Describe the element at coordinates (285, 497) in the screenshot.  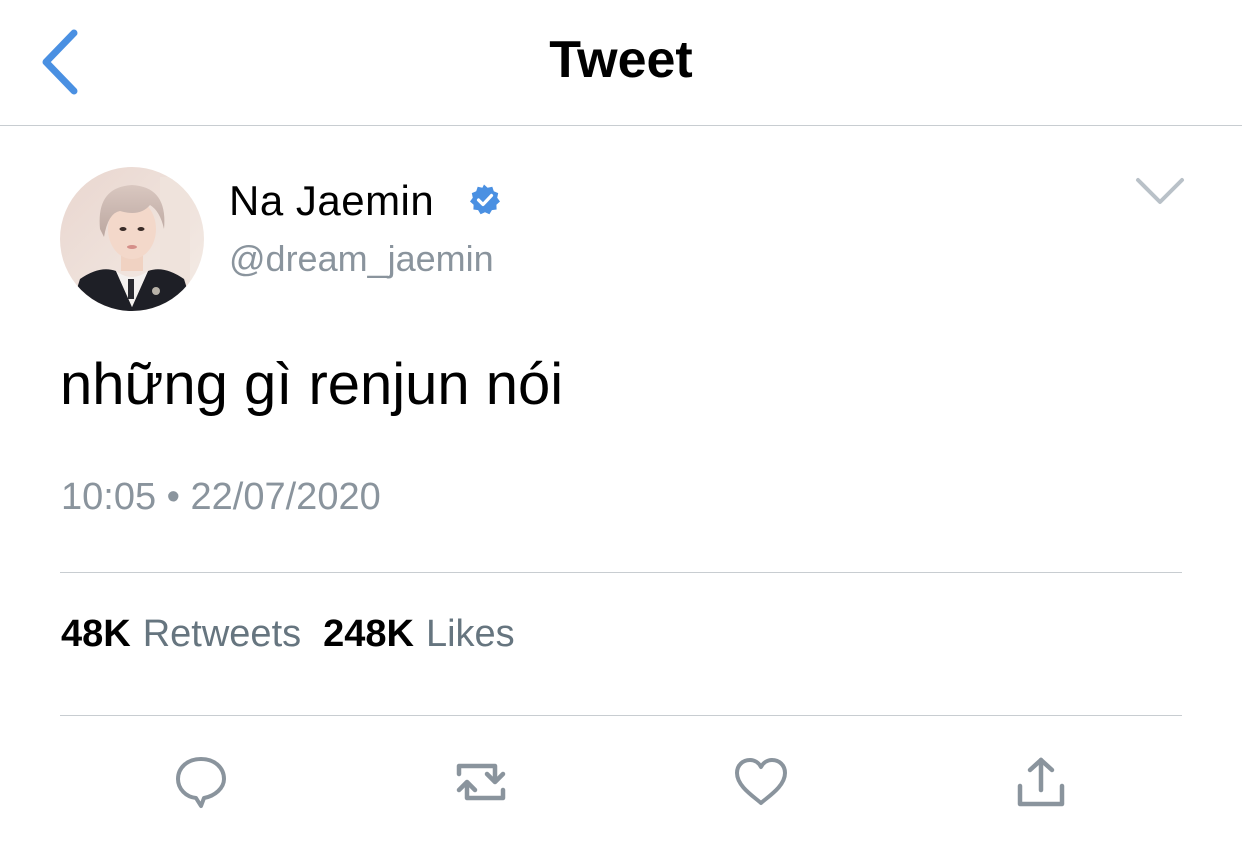
I see `tweet-date: 22/07/2020` at that location.